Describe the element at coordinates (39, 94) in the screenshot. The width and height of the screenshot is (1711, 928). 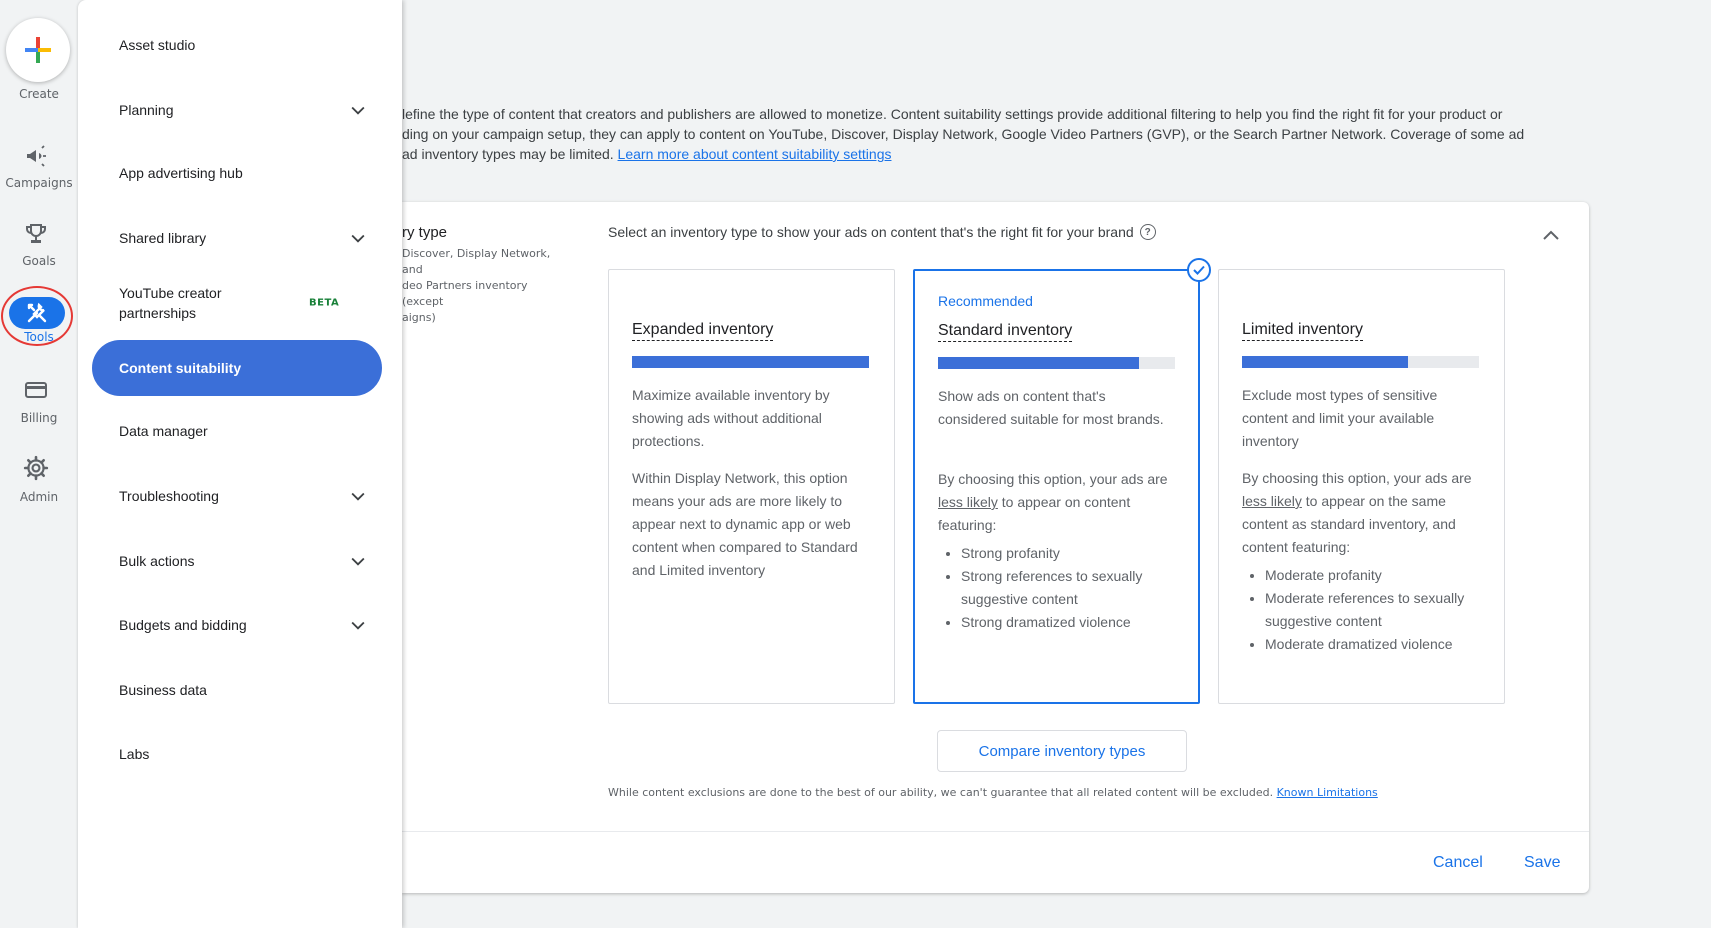
I see `create-label: Create` at that location.